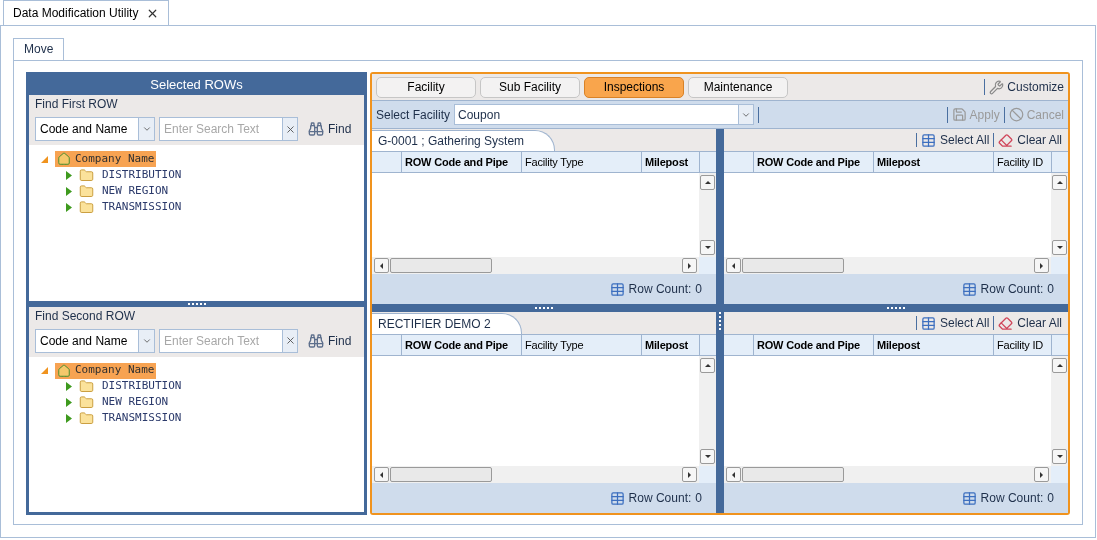 Image resolution: width=1097 pixels, height=540 pixels. What do you see at coordinates (464, 140) in the screenshot?
I see `grid-caption-tab: G-0001 ; Gathering System` at bounding box center [464, 140].